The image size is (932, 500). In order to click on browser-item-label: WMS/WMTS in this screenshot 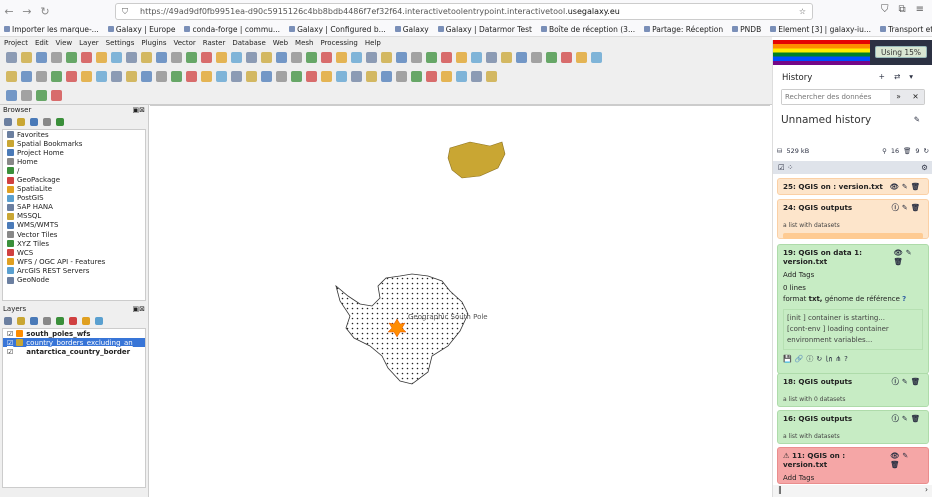, I will do `click(37, 225)`.